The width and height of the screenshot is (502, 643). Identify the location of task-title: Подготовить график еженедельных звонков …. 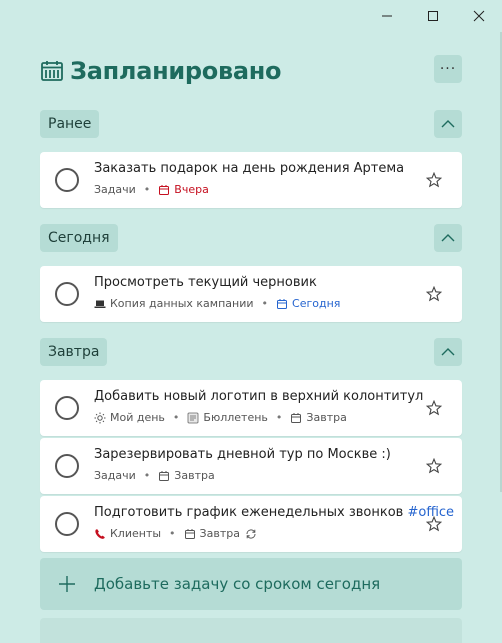
(274, 512).